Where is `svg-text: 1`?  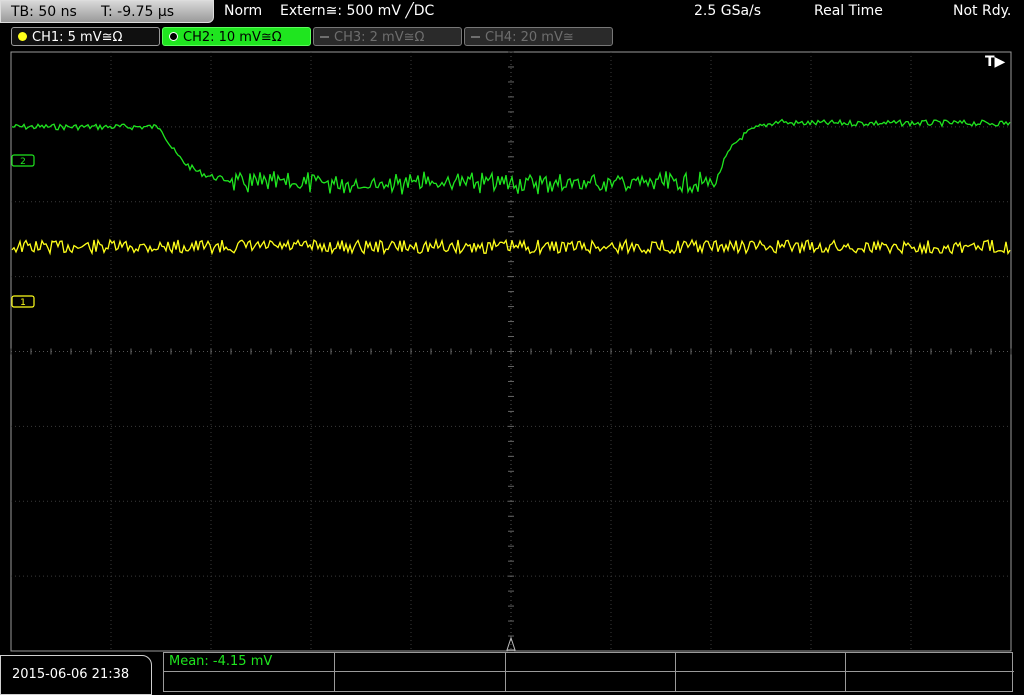 svg-text: 1 is located at coordinates (23, 303).